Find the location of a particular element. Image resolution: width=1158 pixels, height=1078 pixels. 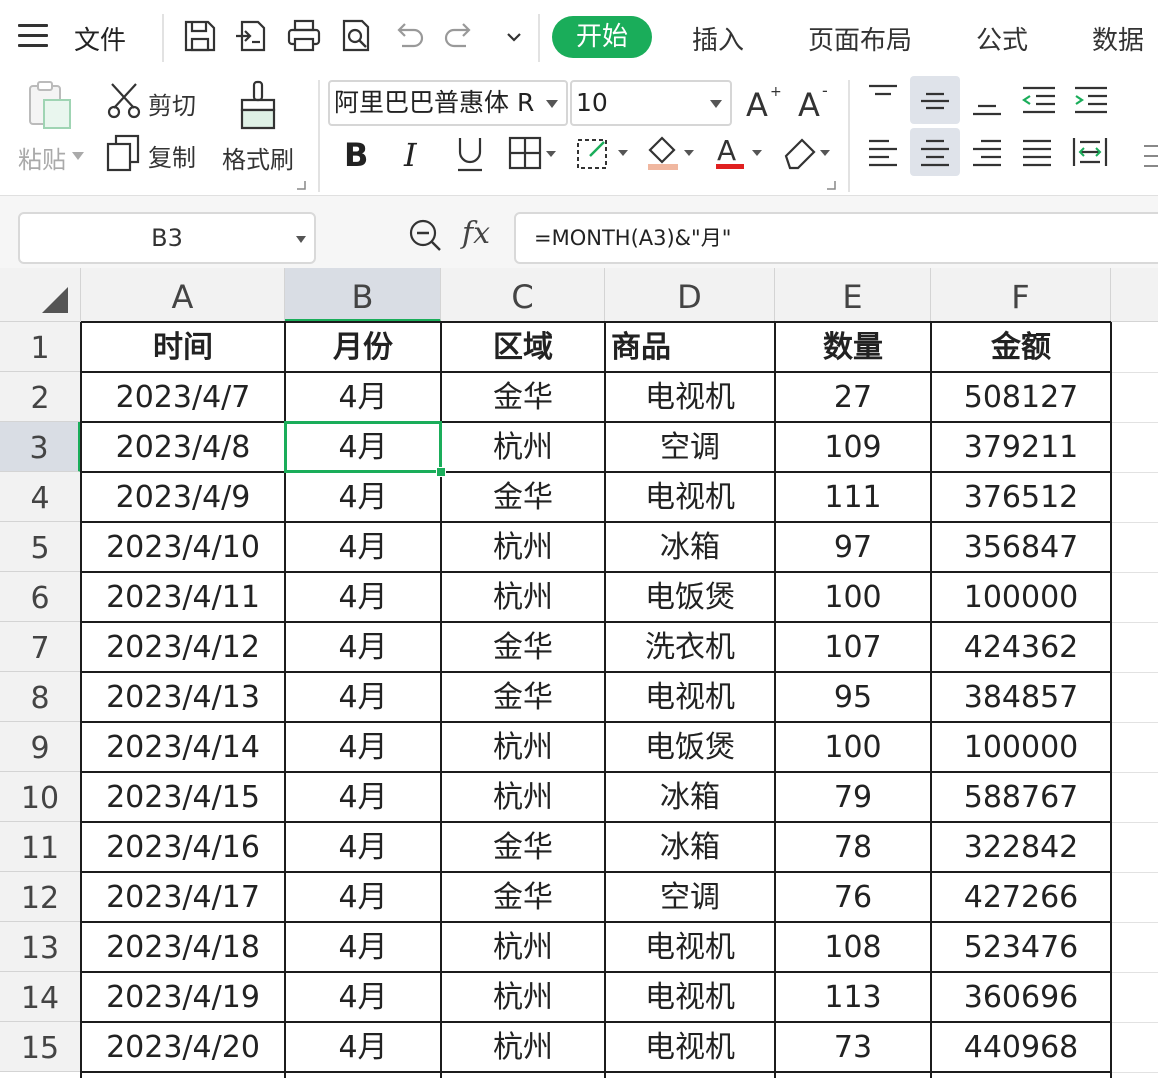

format-painter-icon is located at coordinates (258, 106).